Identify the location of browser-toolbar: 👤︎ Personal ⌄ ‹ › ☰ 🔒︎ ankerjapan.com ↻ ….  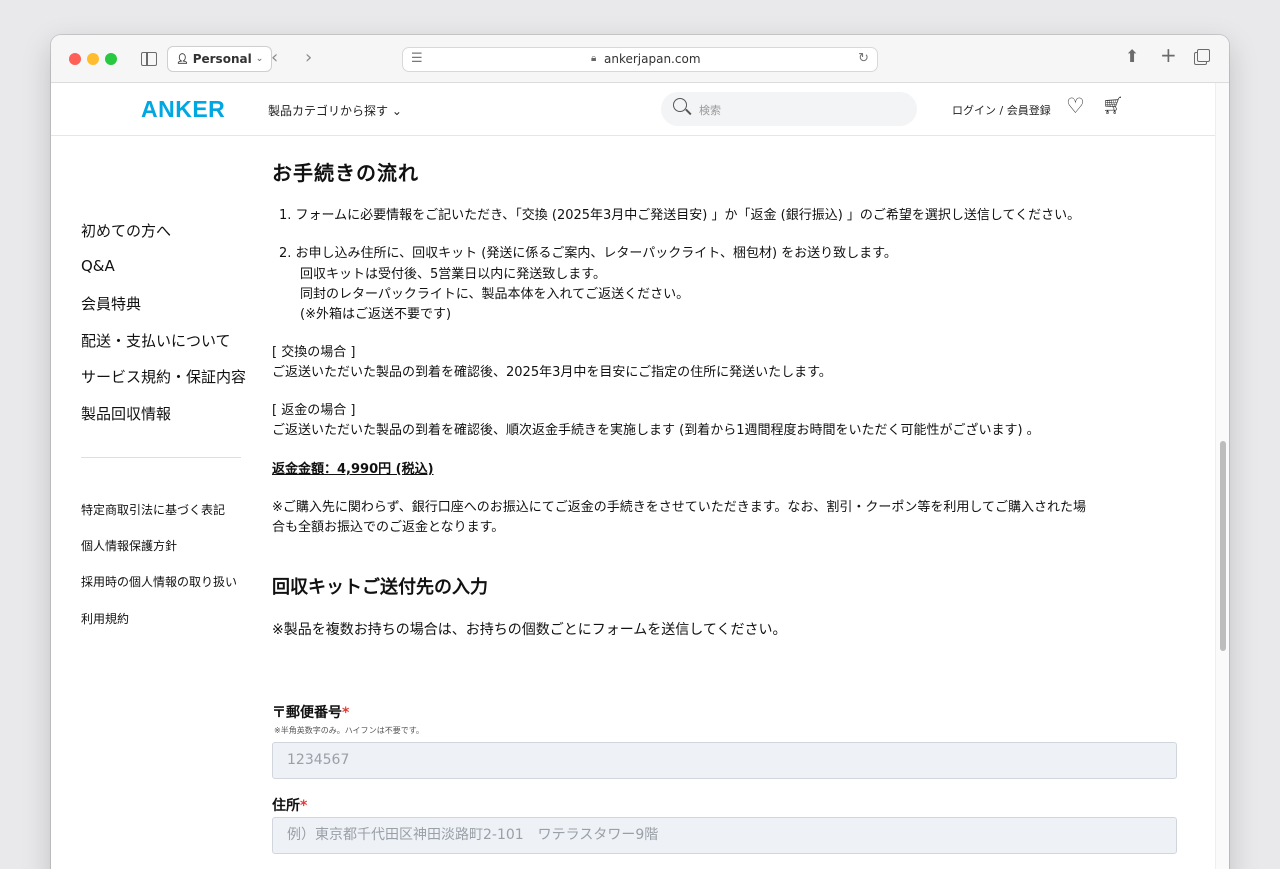
(640, 59).